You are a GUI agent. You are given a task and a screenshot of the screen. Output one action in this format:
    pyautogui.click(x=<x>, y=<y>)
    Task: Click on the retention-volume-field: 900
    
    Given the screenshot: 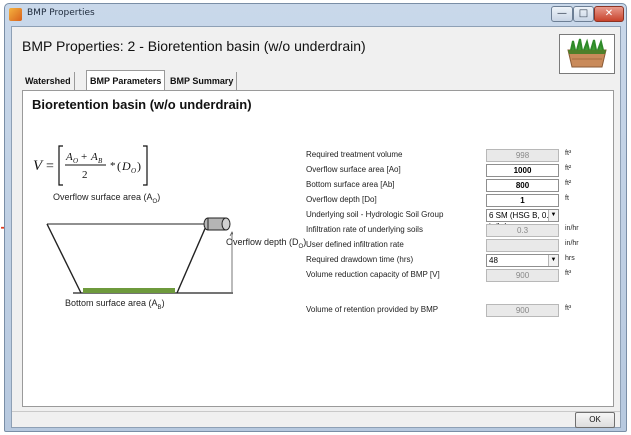 What is the action you would take?
    pyautogui.click(x=522, y=310)
    